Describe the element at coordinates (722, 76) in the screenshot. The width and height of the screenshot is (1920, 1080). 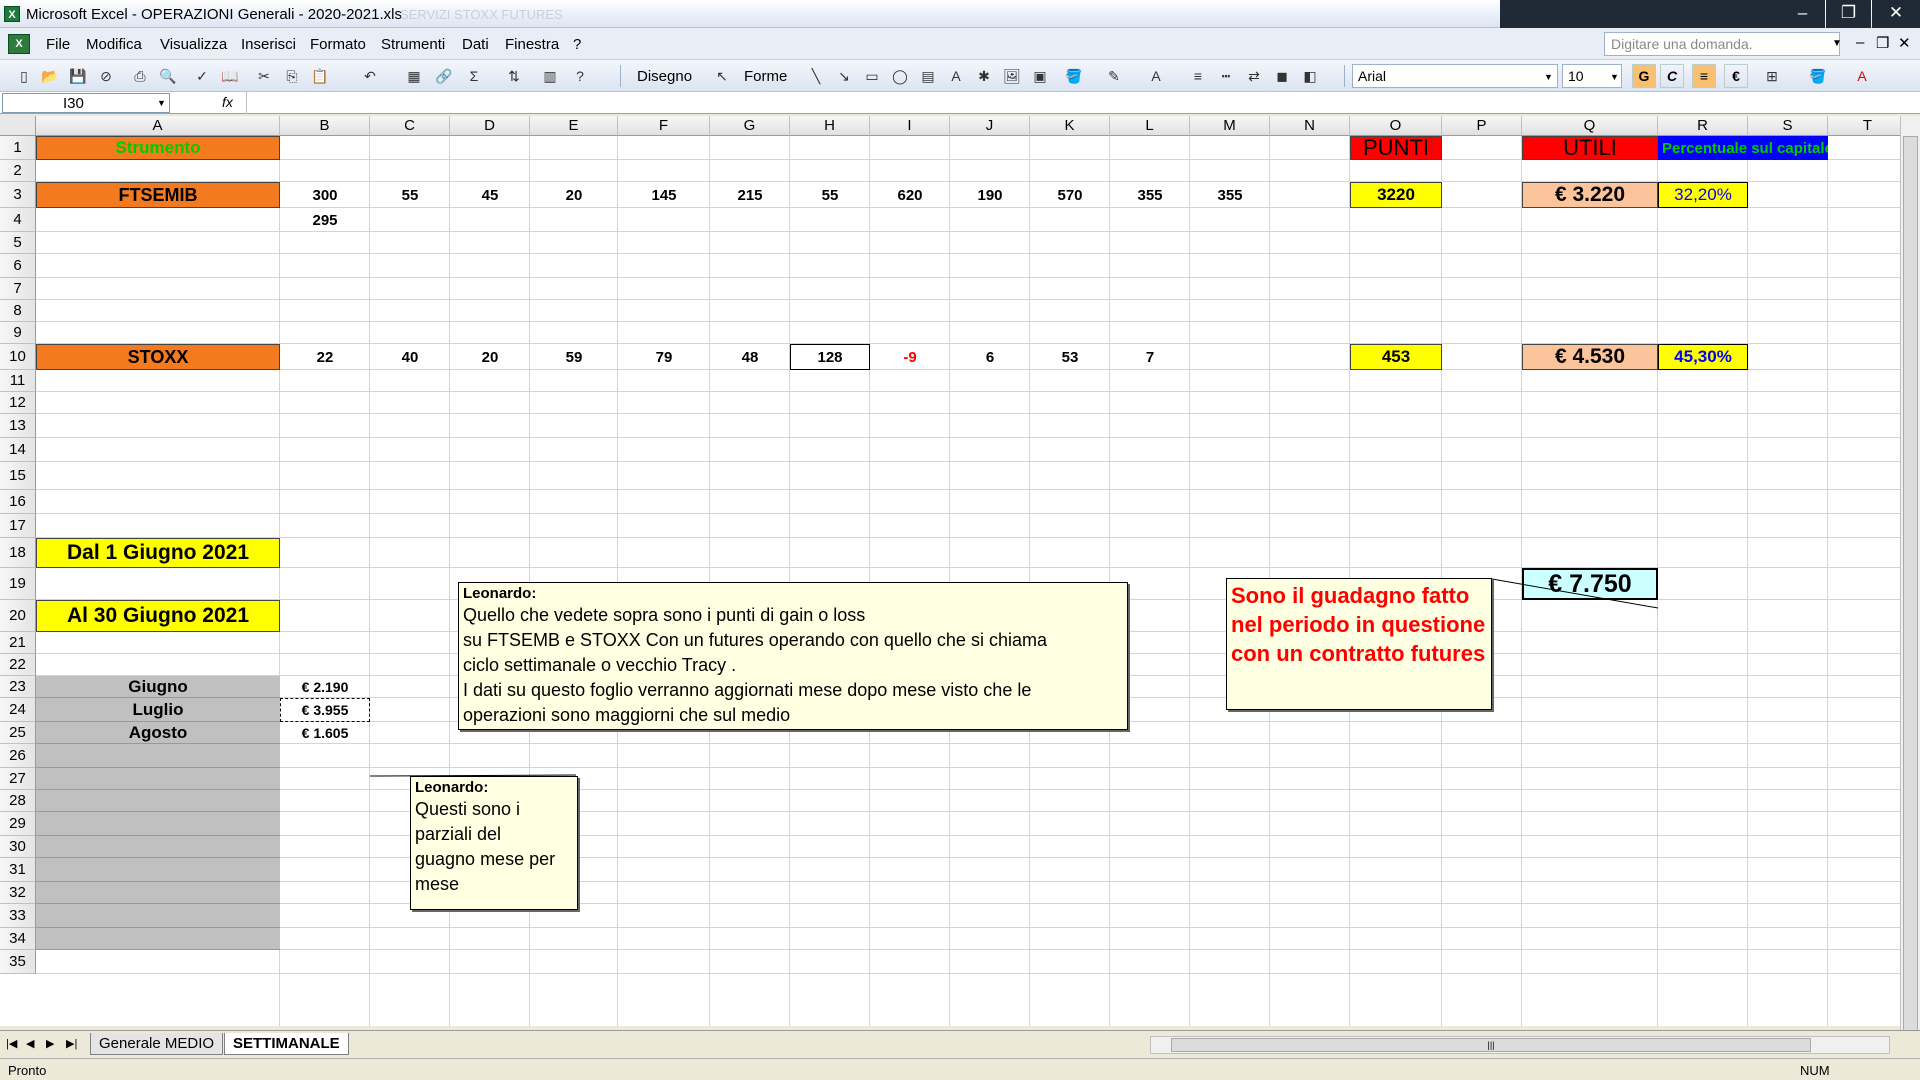
I see `select-arrow-icon: ↖` at that location.